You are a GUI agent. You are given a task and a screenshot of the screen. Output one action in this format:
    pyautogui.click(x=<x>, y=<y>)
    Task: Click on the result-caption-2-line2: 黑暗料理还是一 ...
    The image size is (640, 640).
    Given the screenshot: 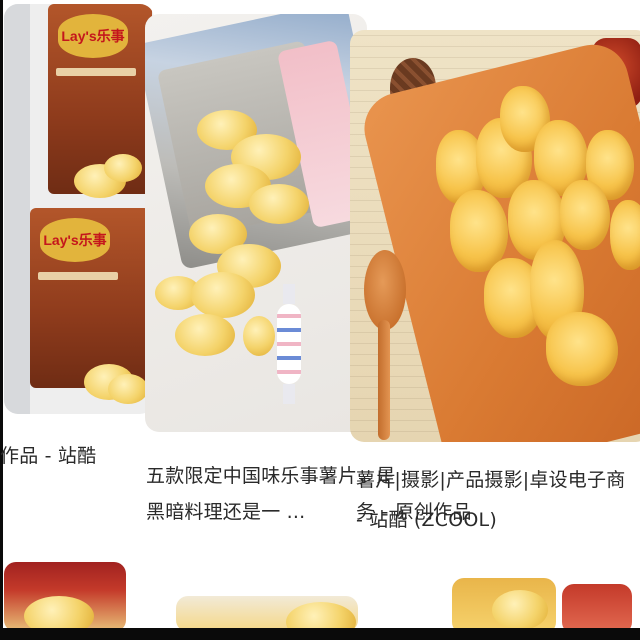 What is the action you would take?
    pyautogui.click(x=225, y=512)
    